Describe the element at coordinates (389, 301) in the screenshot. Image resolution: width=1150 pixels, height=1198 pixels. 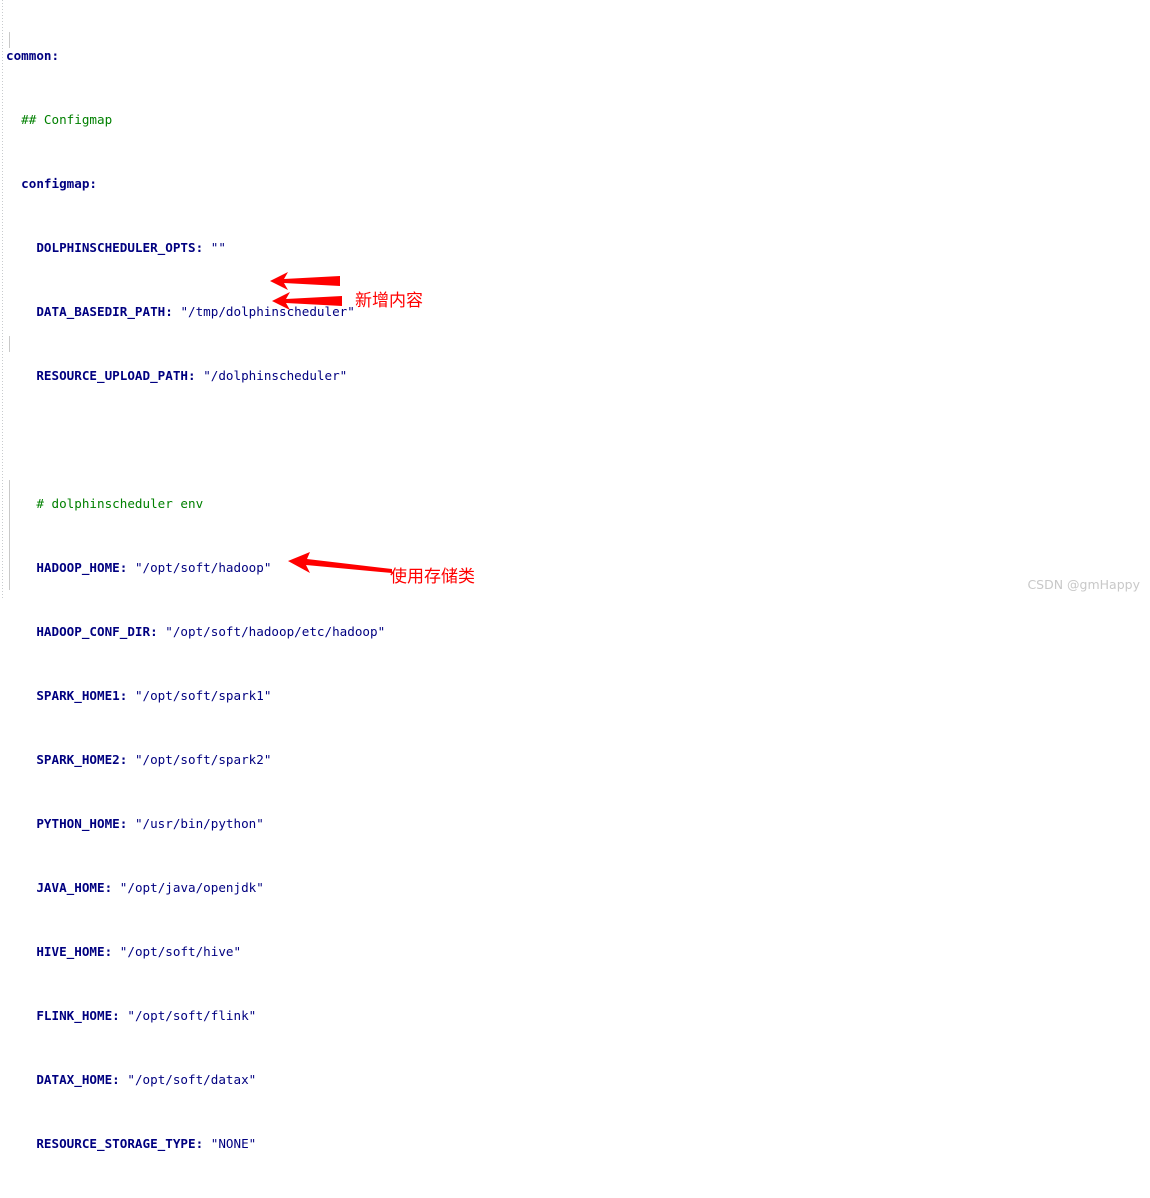
I see `annotation-label-new-content: 新增内容` at that location.